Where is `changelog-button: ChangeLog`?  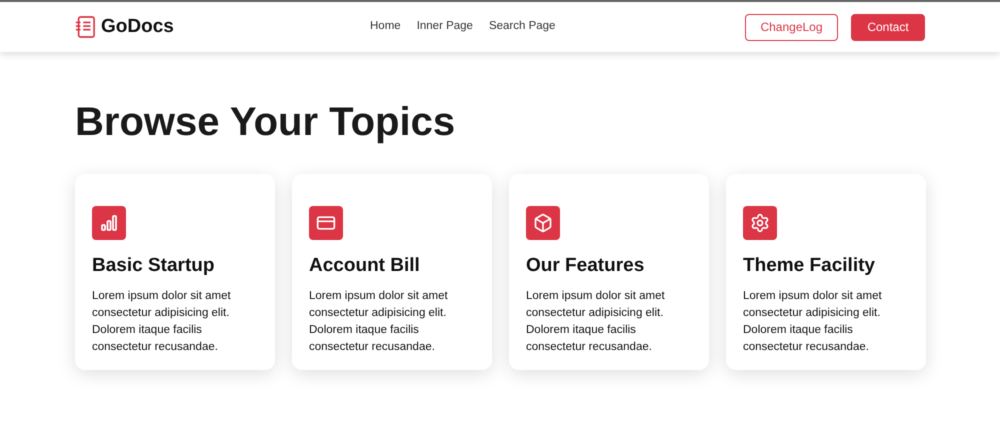 changelog-button: ChangeLog is located at coordinates (791, 27).